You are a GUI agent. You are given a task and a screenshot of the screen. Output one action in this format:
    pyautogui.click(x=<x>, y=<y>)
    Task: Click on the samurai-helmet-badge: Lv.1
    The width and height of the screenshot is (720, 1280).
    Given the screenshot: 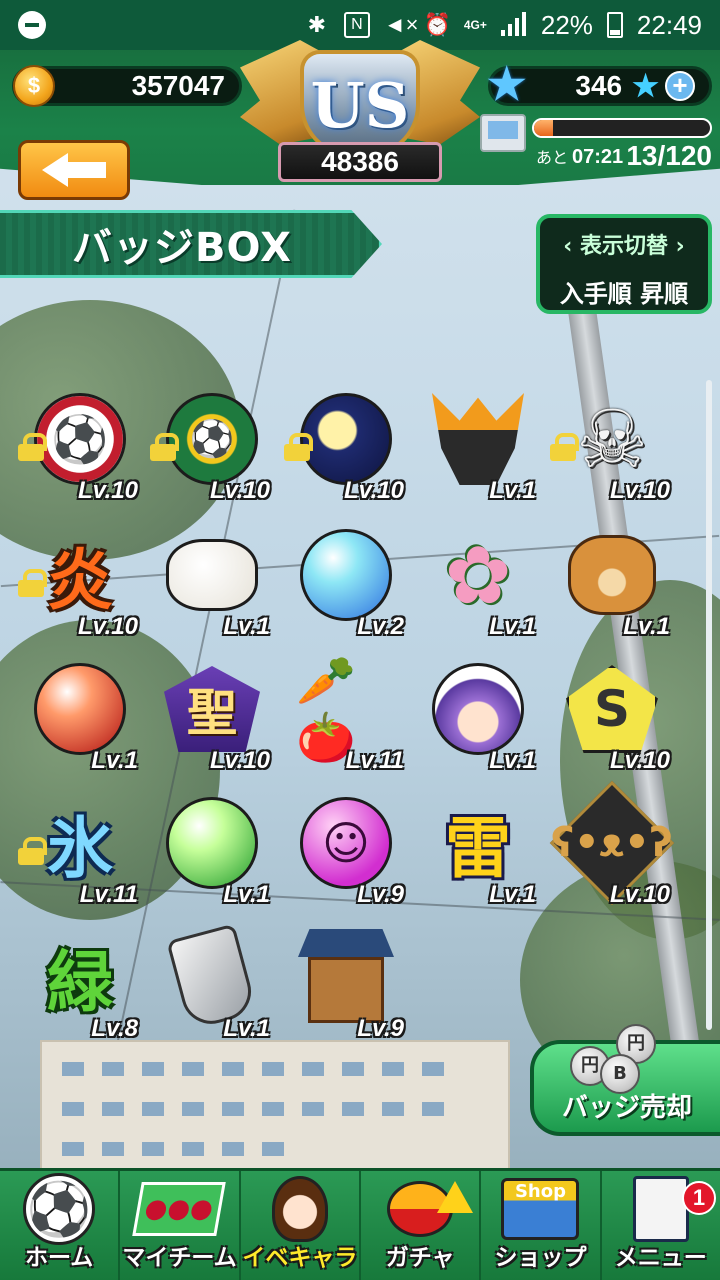 What is the action you would take?
    pyautogui.click(x=476, y=445)
    